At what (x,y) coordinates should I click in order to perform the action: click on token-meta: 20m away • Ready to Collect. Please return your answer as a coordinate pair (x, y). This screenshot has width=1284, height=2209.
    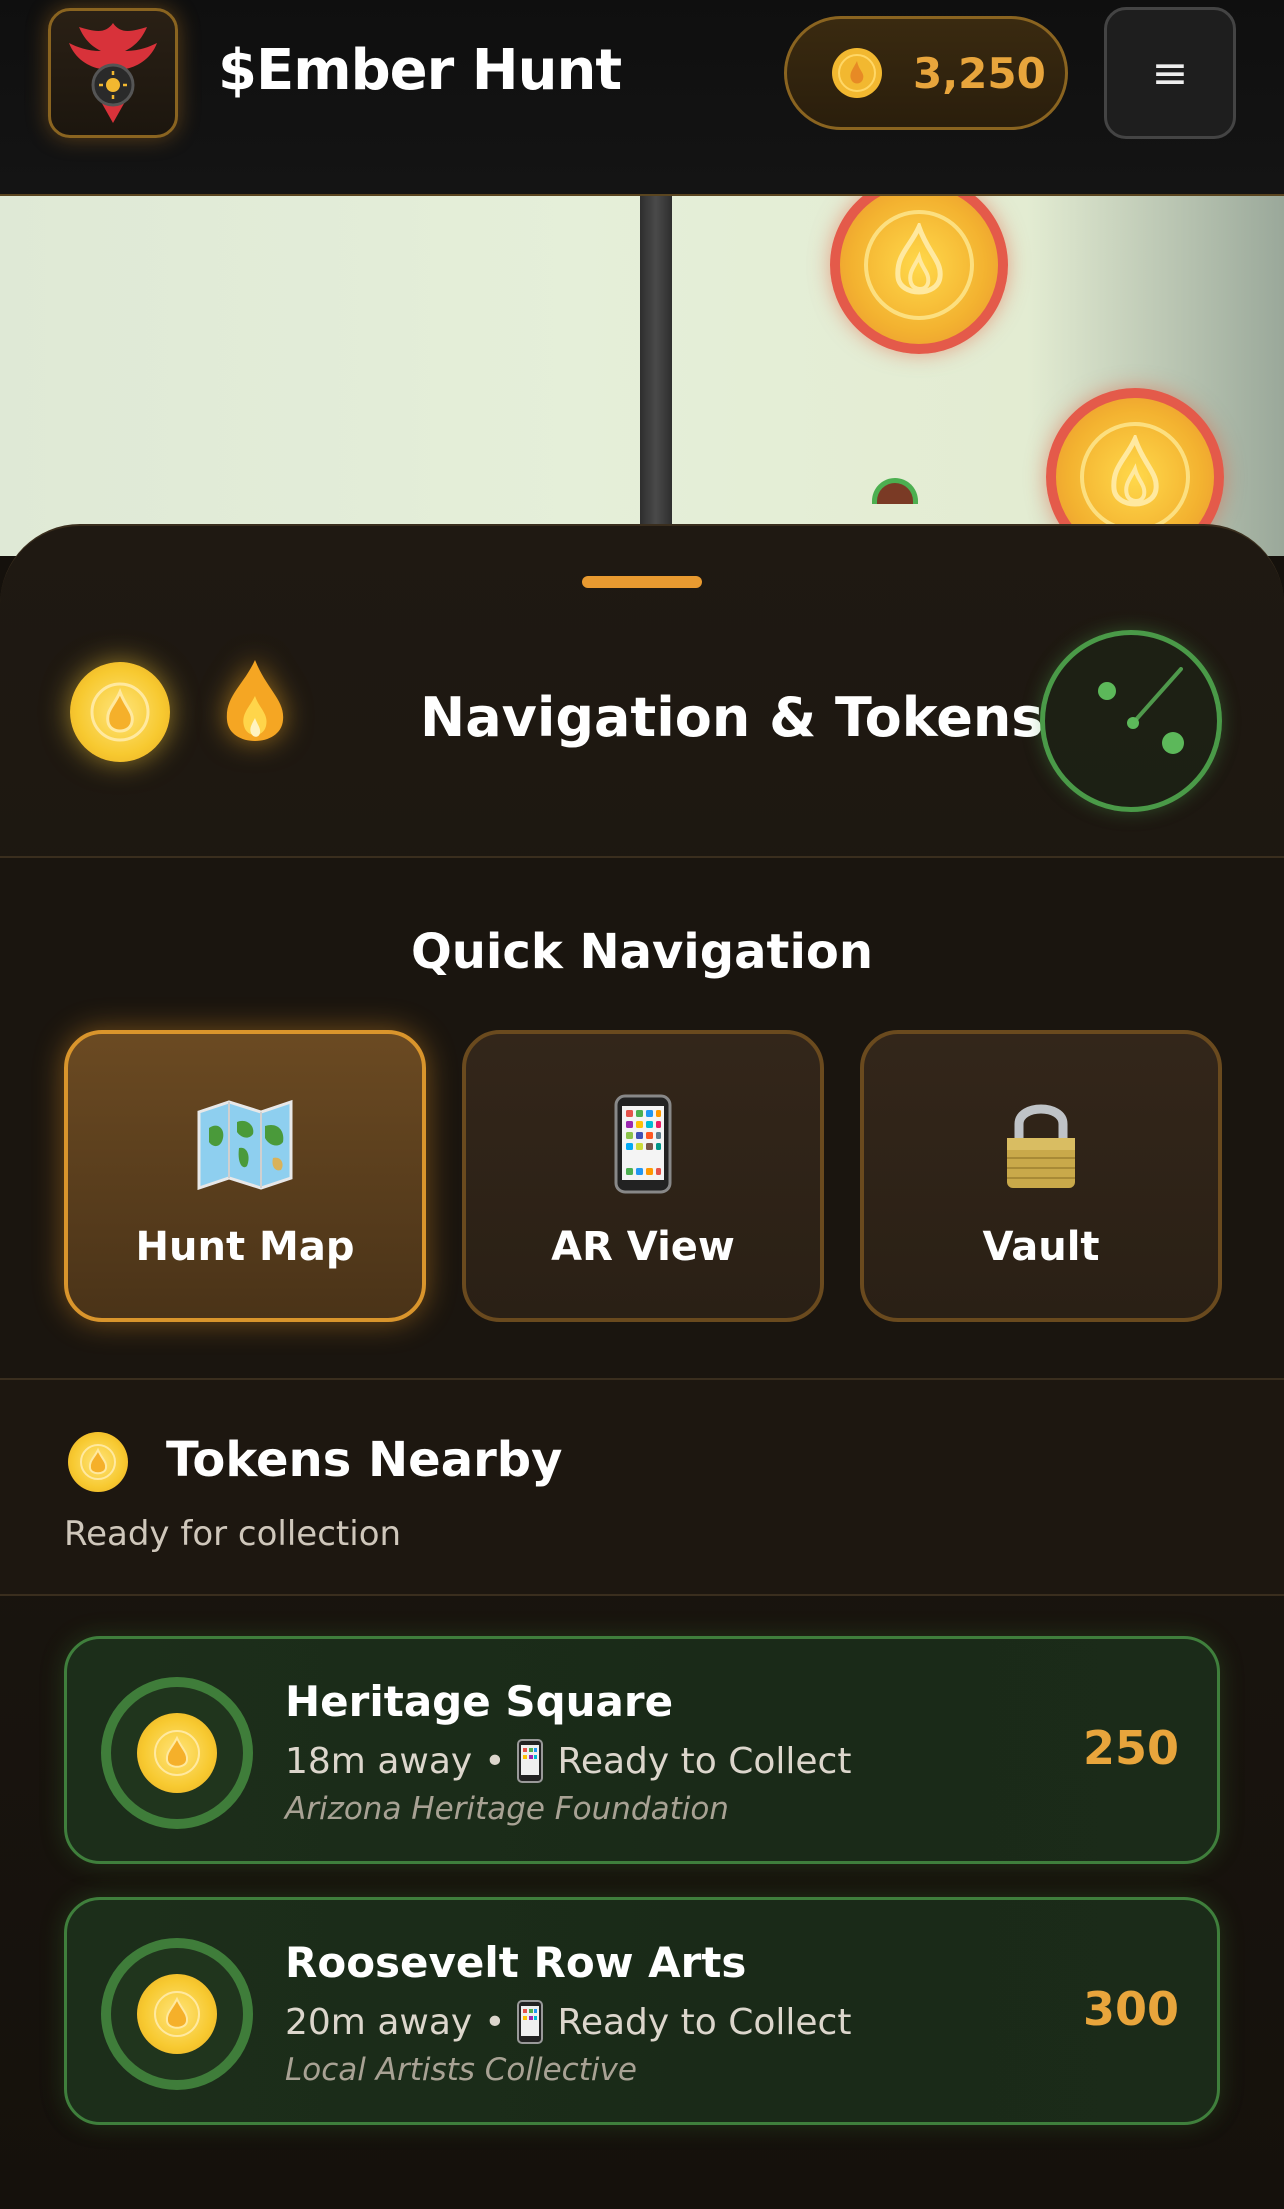
    Looking at the image, I should click on (568, 2022).